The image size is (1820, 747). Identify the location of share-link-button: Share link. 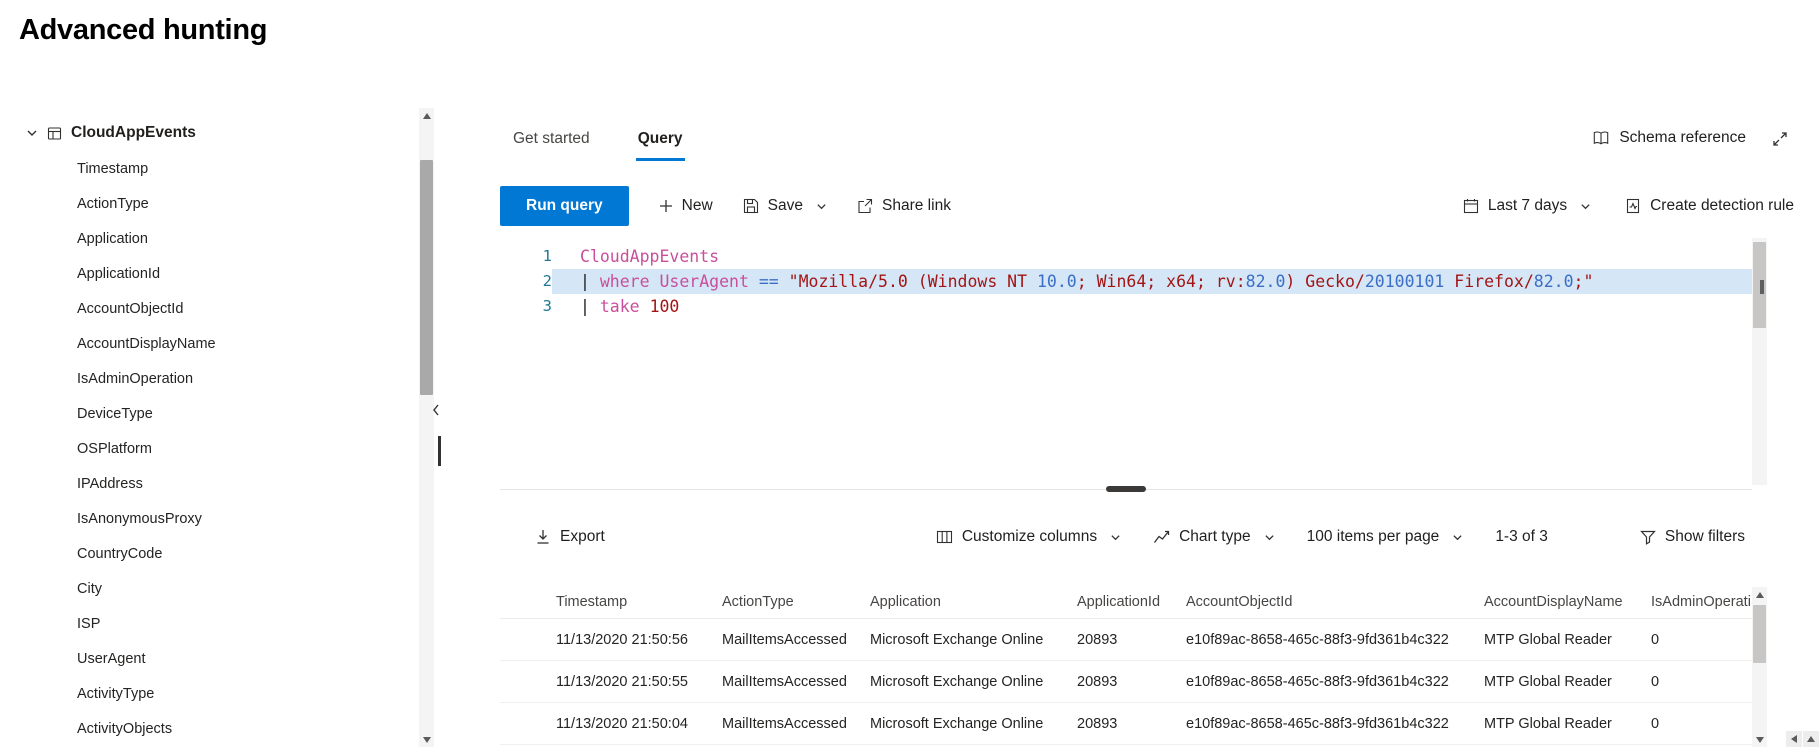
(904, 206).